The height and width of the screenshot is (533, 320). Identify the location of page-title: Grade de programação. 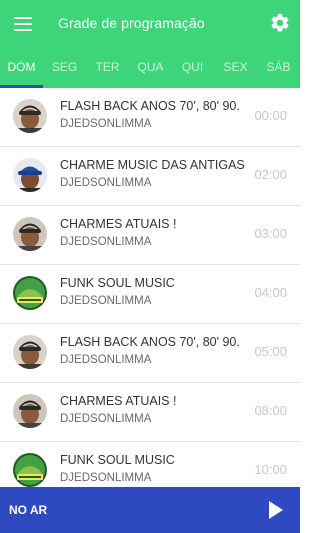
(131, 23).